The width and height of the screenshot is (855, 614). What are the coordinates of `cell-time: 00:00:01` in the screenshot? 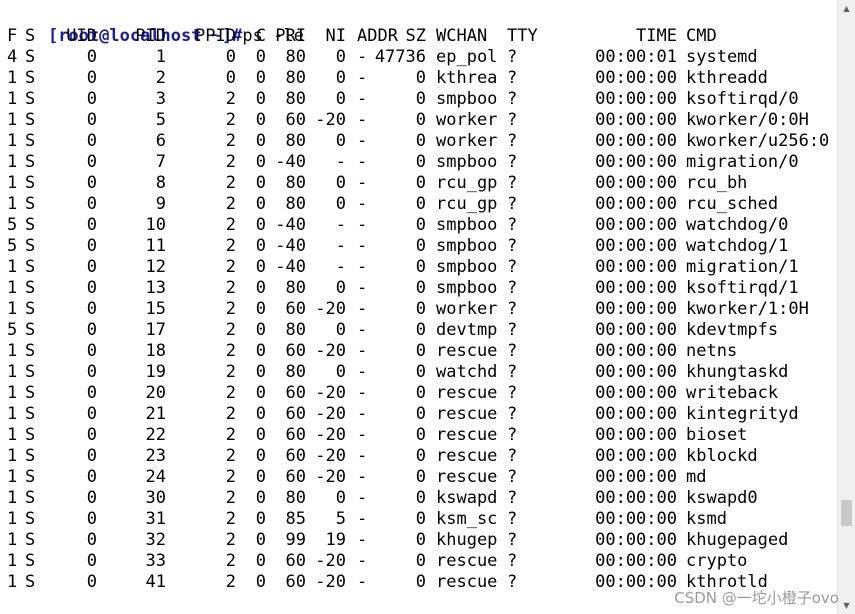 It's located at (636, 57).